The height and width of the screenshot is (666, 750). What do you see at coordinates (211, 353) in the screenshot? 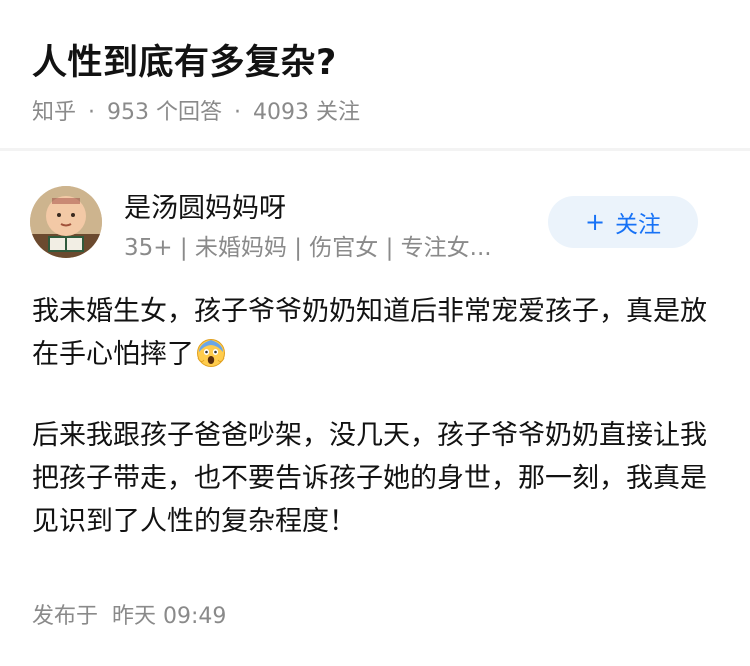
I see `face-screaming-icon` at bounding box center [211, 353].